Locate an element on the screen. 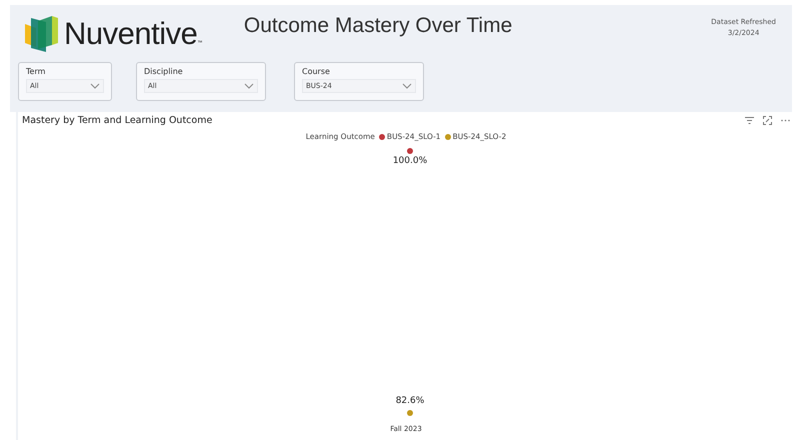  filter-icon is located at coordinates (749, 120).